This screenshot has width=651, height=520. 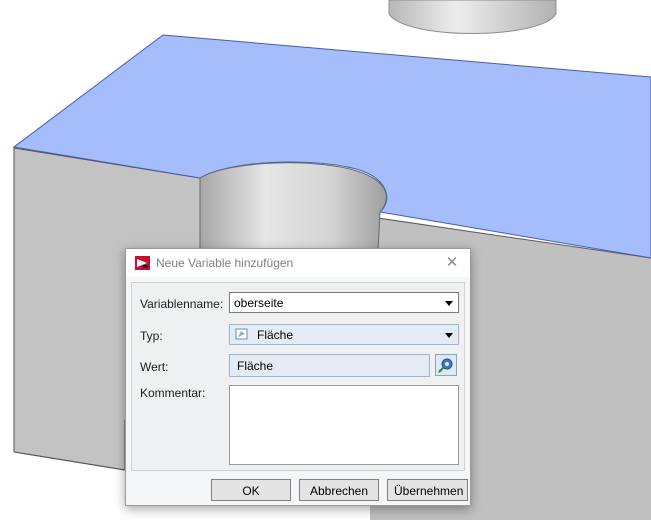 I want to click on cancel-button: Abbrechen, so click(x=339, y=490).